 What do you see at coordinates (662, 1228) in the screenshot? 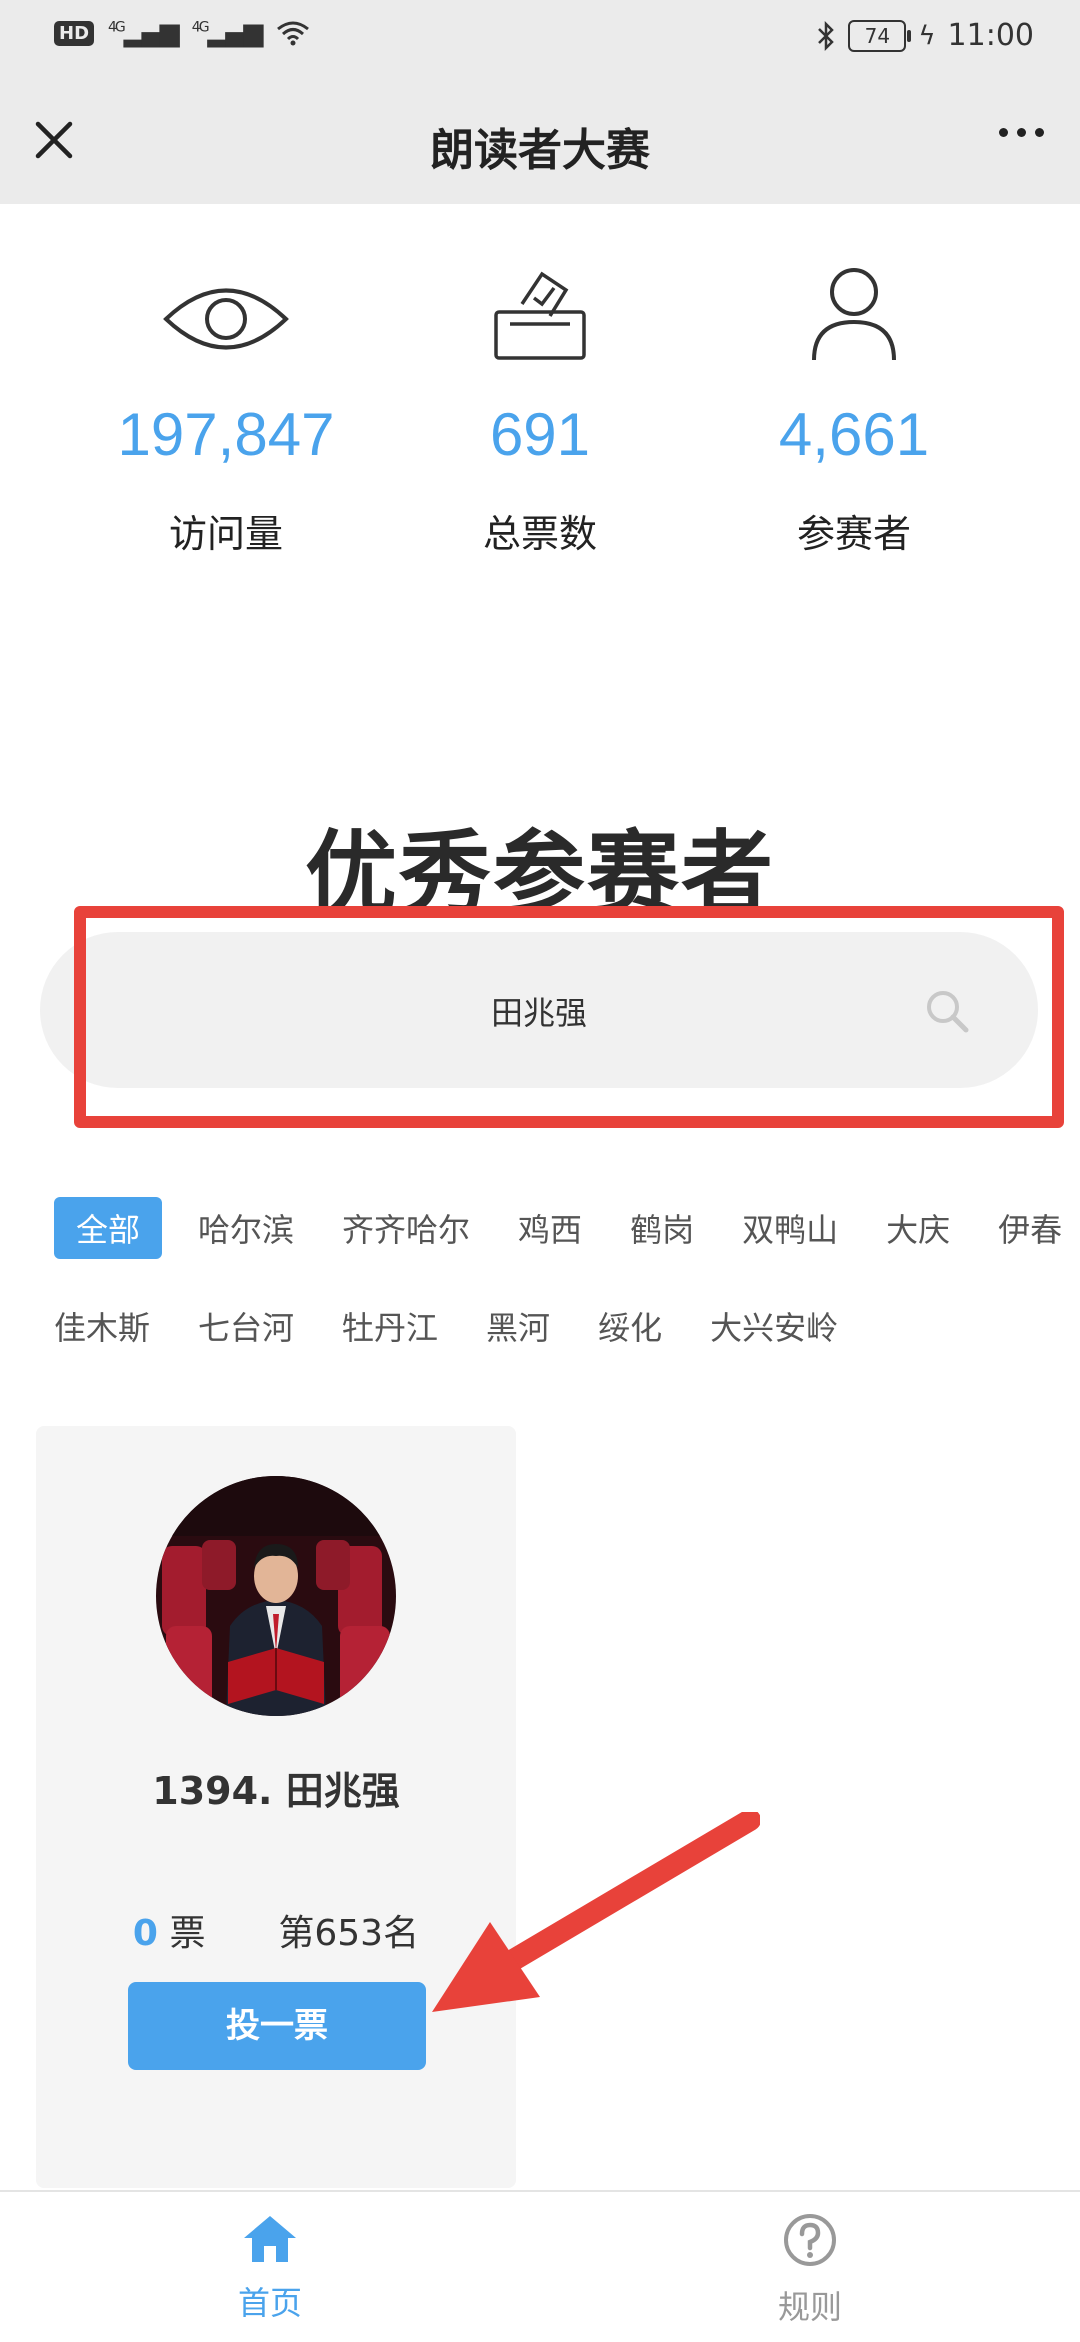
I see `tag-hegang: 鹤岗` at bounding box center [662, 1228].